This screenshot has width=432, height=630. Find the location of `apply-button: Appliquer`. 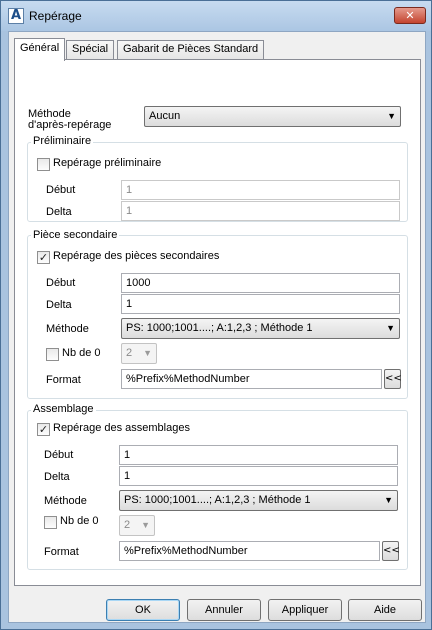

apply-button: Appliquer is located at coordinates (305, 610).